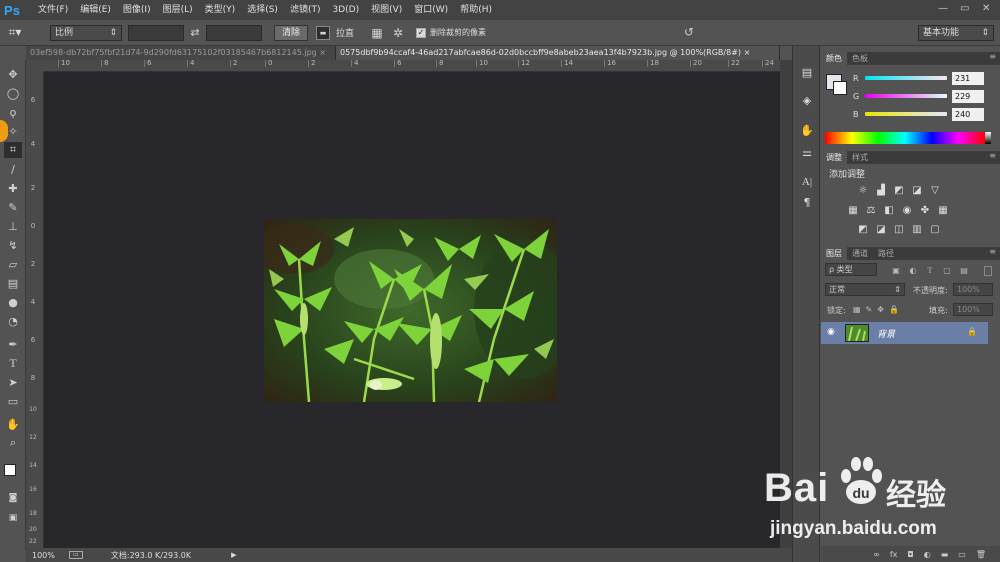  I want to click on gear-icon: ✲, so click(398, 33).